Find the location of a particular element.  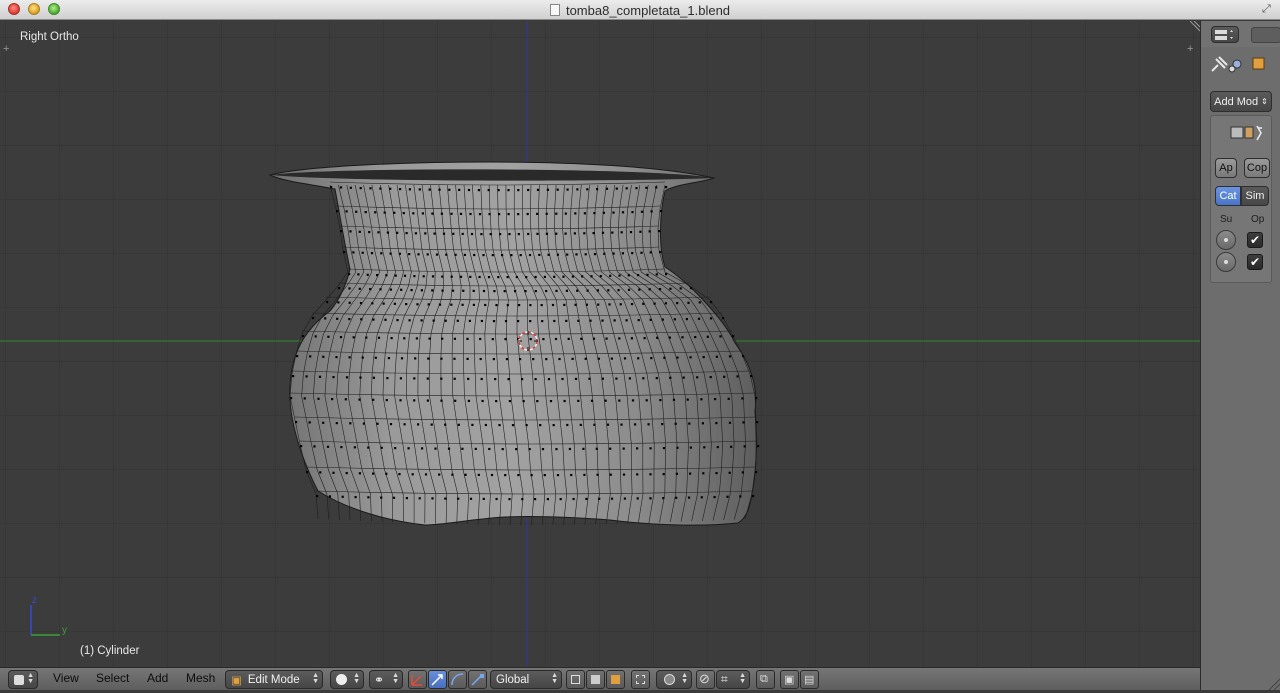

orientation-label: Global is located at coordinates (513, 679).